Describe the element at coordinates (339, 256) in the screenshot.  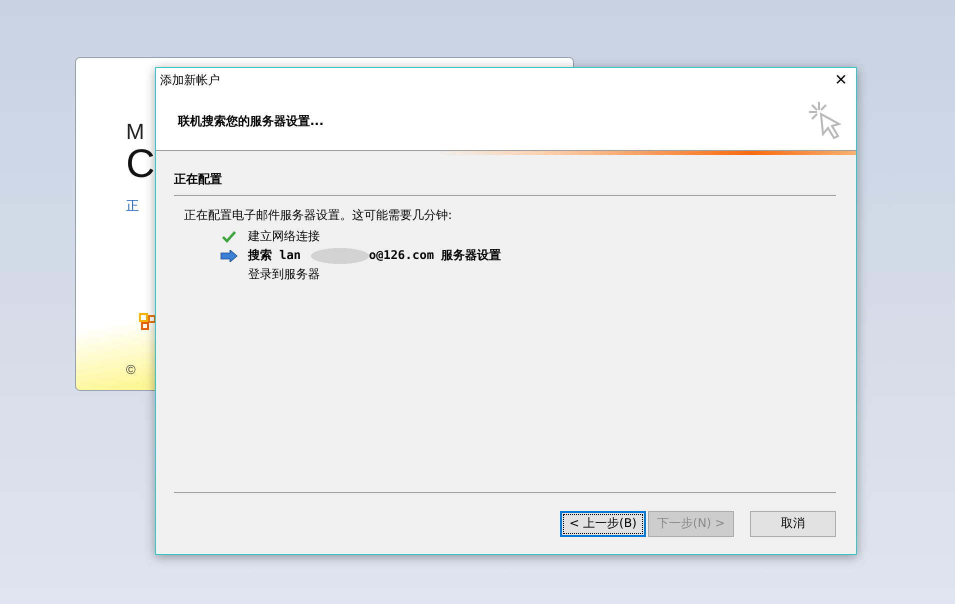
I see `blur-mark` at that location.